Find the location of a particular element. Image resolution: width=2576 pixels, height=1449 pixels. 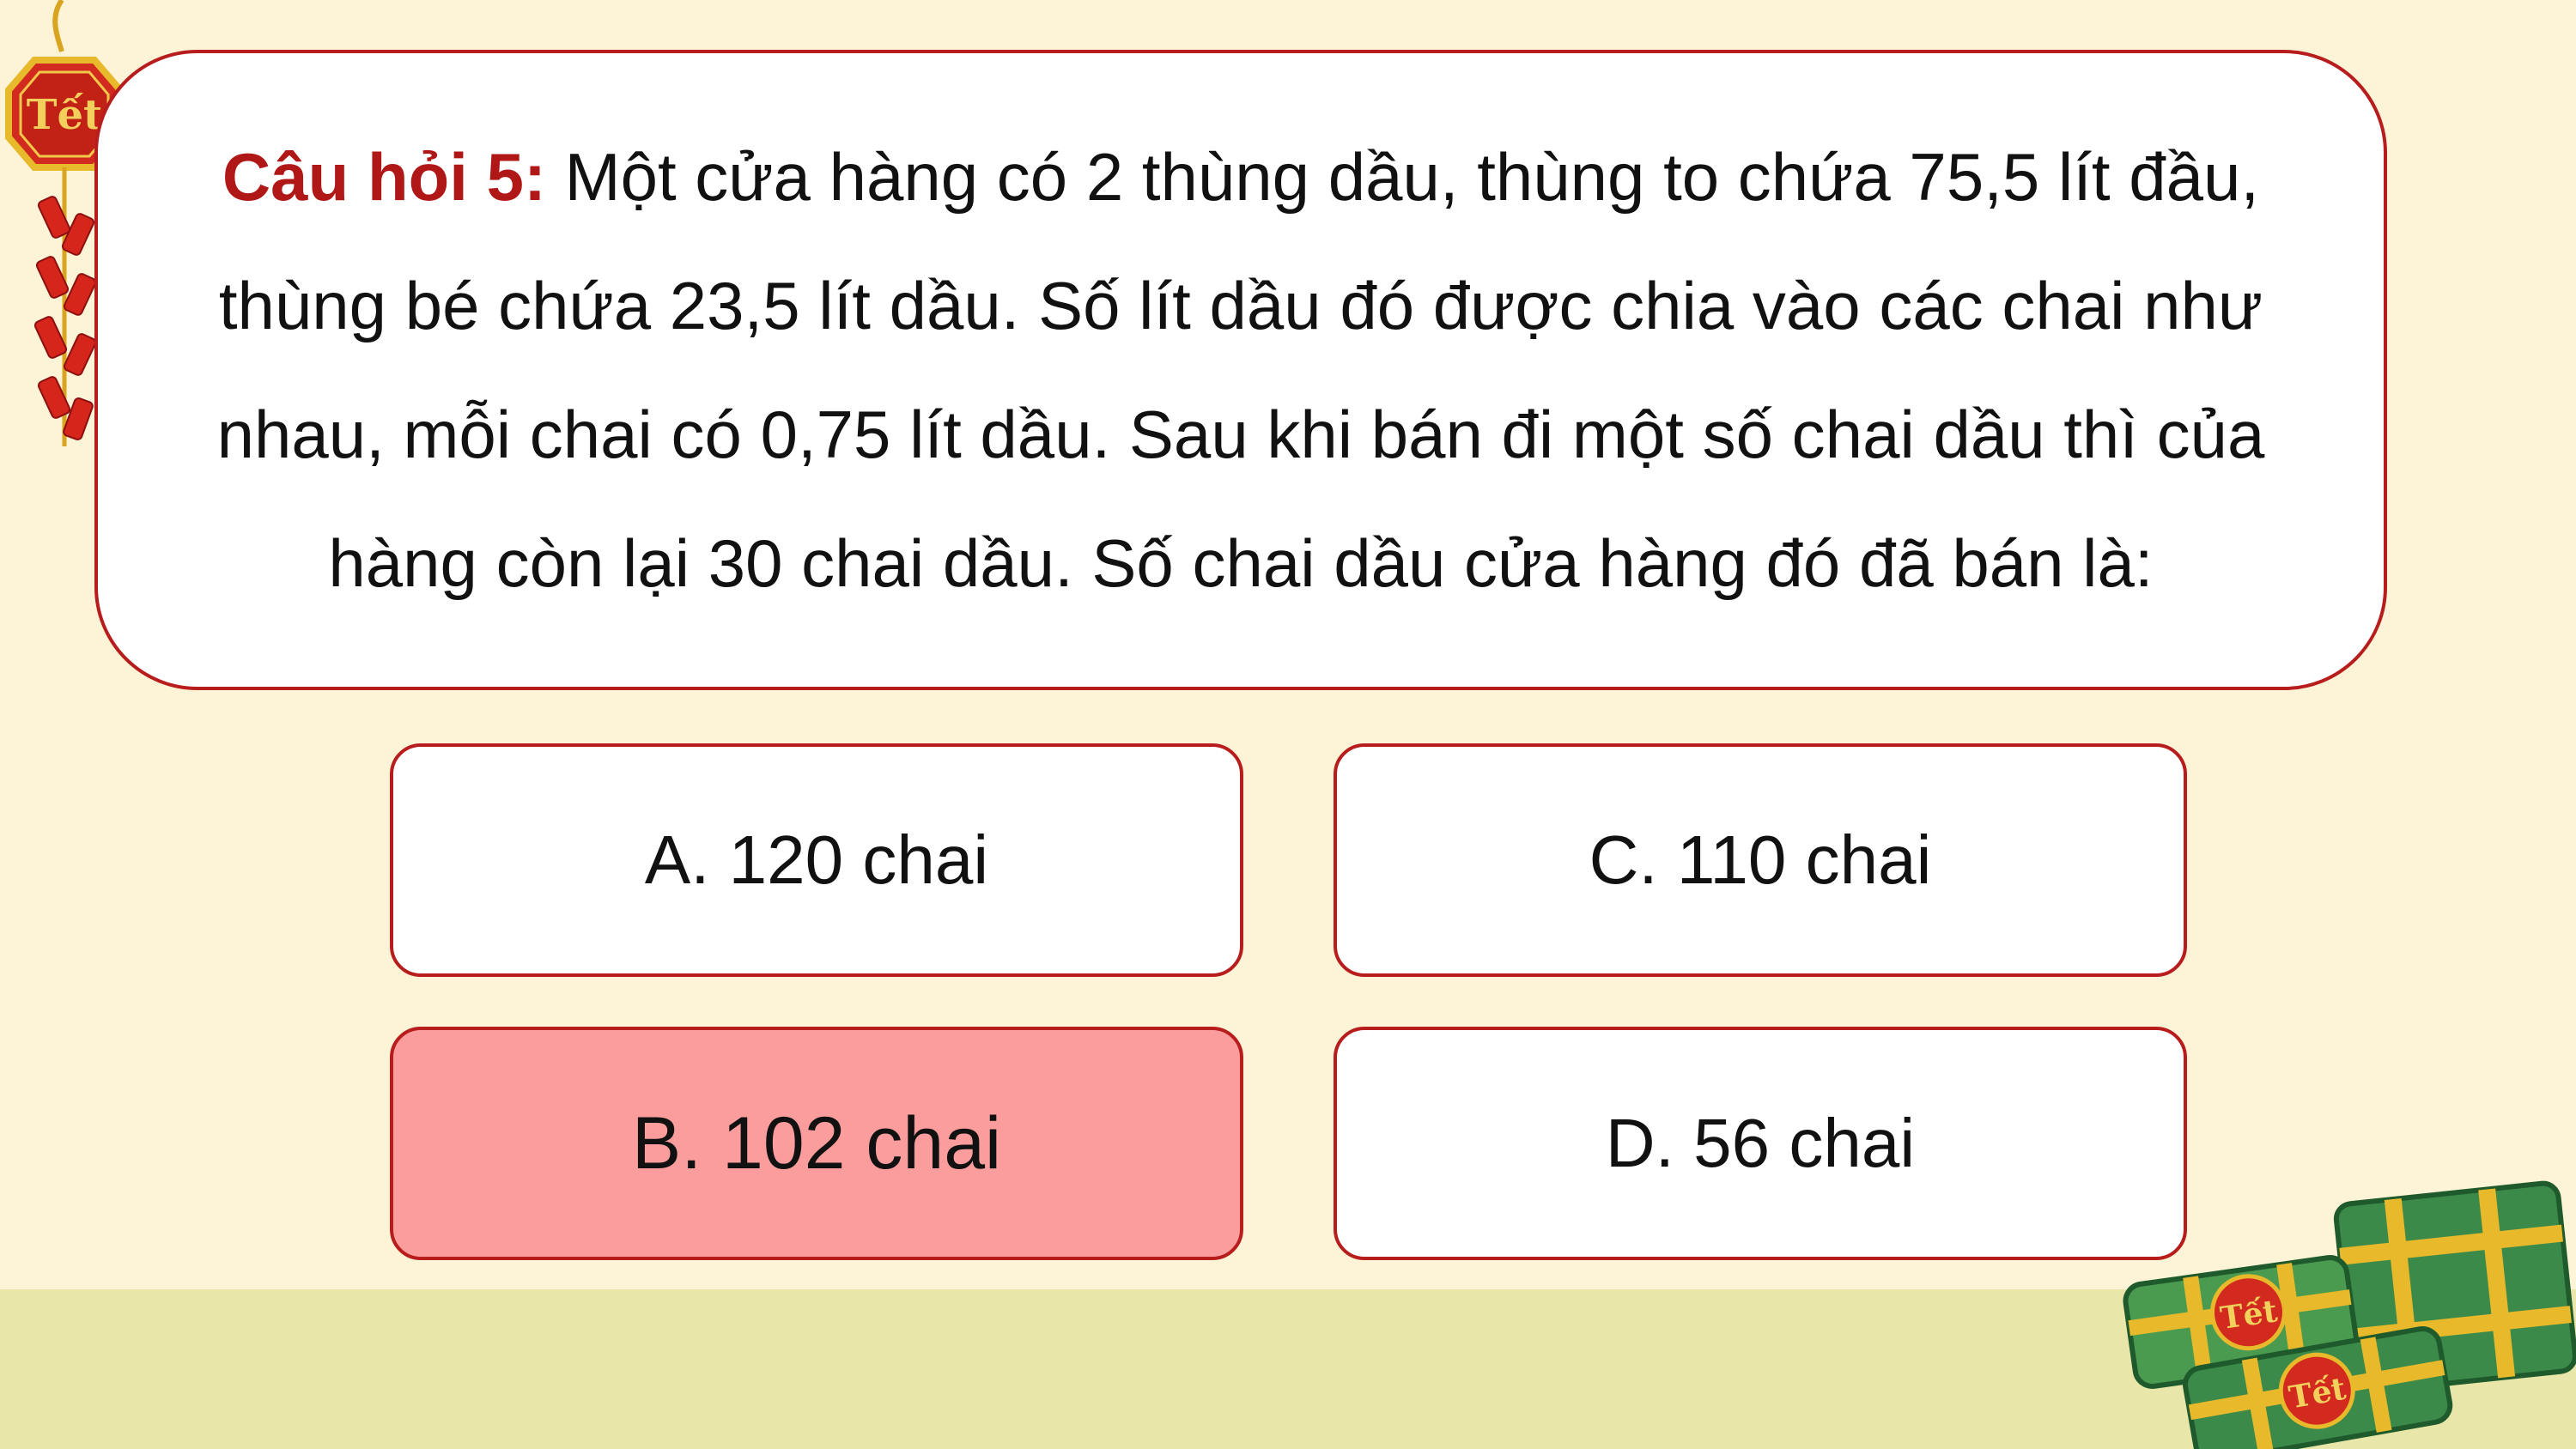

tet-tag-text: Tết is located at coordinates (64, 115).